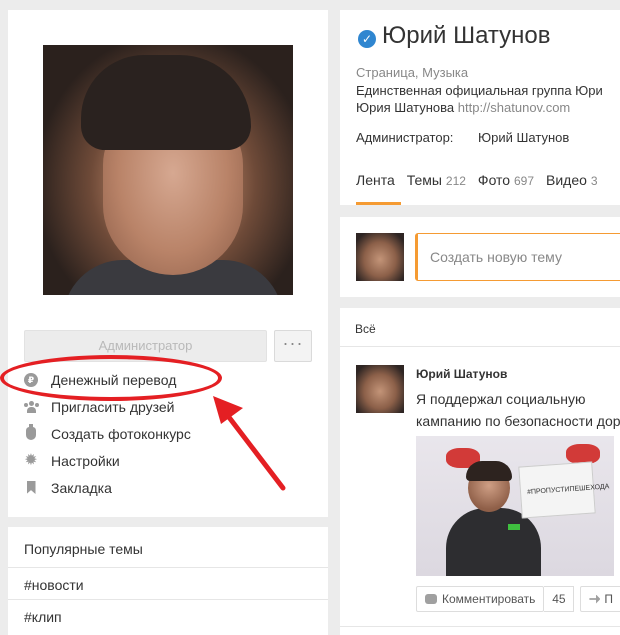 This screenshot has height=635, width=620. What do you see at coordinates (517, 257) in the screenshot?
I see `new-topic-input: Создать новую тему` at bounding box center [517, 257].